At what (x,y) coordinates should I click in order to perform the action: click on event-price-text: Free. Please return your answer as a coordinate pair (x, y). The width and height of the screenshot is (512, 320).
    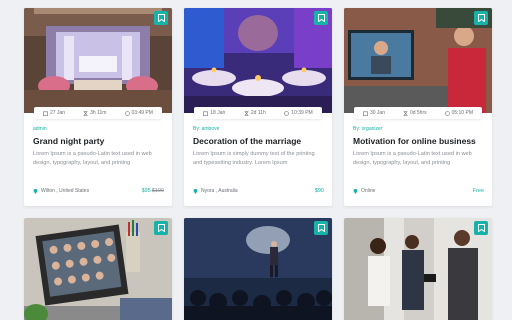
    Looking at the image, I should click on (478, 191).